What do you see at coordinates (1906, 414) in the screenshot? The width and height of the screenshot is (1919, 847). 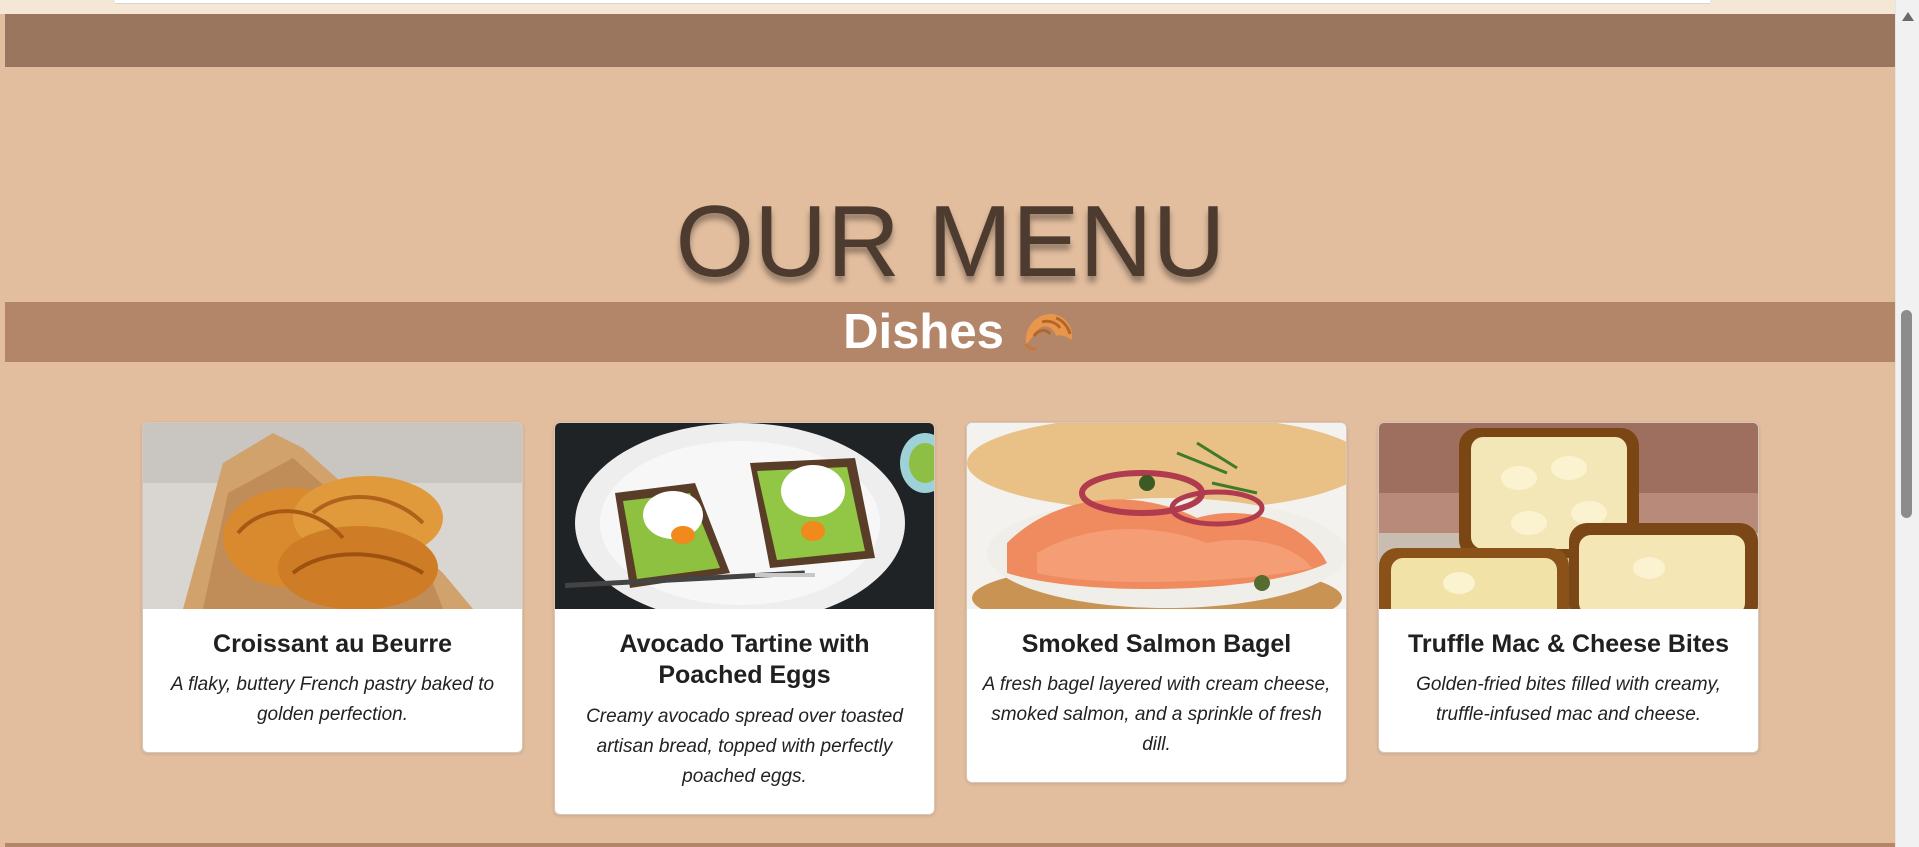 I see `scrollbar-thumb` at bounding box center [1906, 414].